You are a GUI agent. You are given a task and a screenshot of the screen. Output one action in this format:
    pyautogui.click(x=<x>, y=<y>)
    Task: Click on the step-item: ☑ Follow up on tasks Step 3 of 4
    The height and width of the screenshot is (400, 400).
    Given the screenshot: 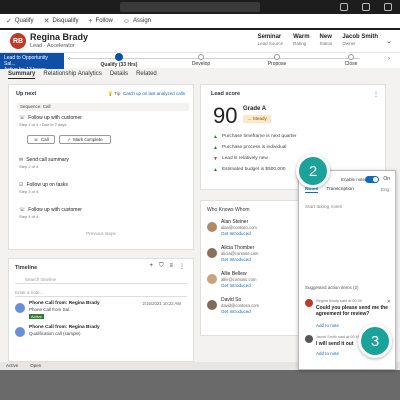 What is the action you would take?
    pyautogui.click(x=43, y=188)
    